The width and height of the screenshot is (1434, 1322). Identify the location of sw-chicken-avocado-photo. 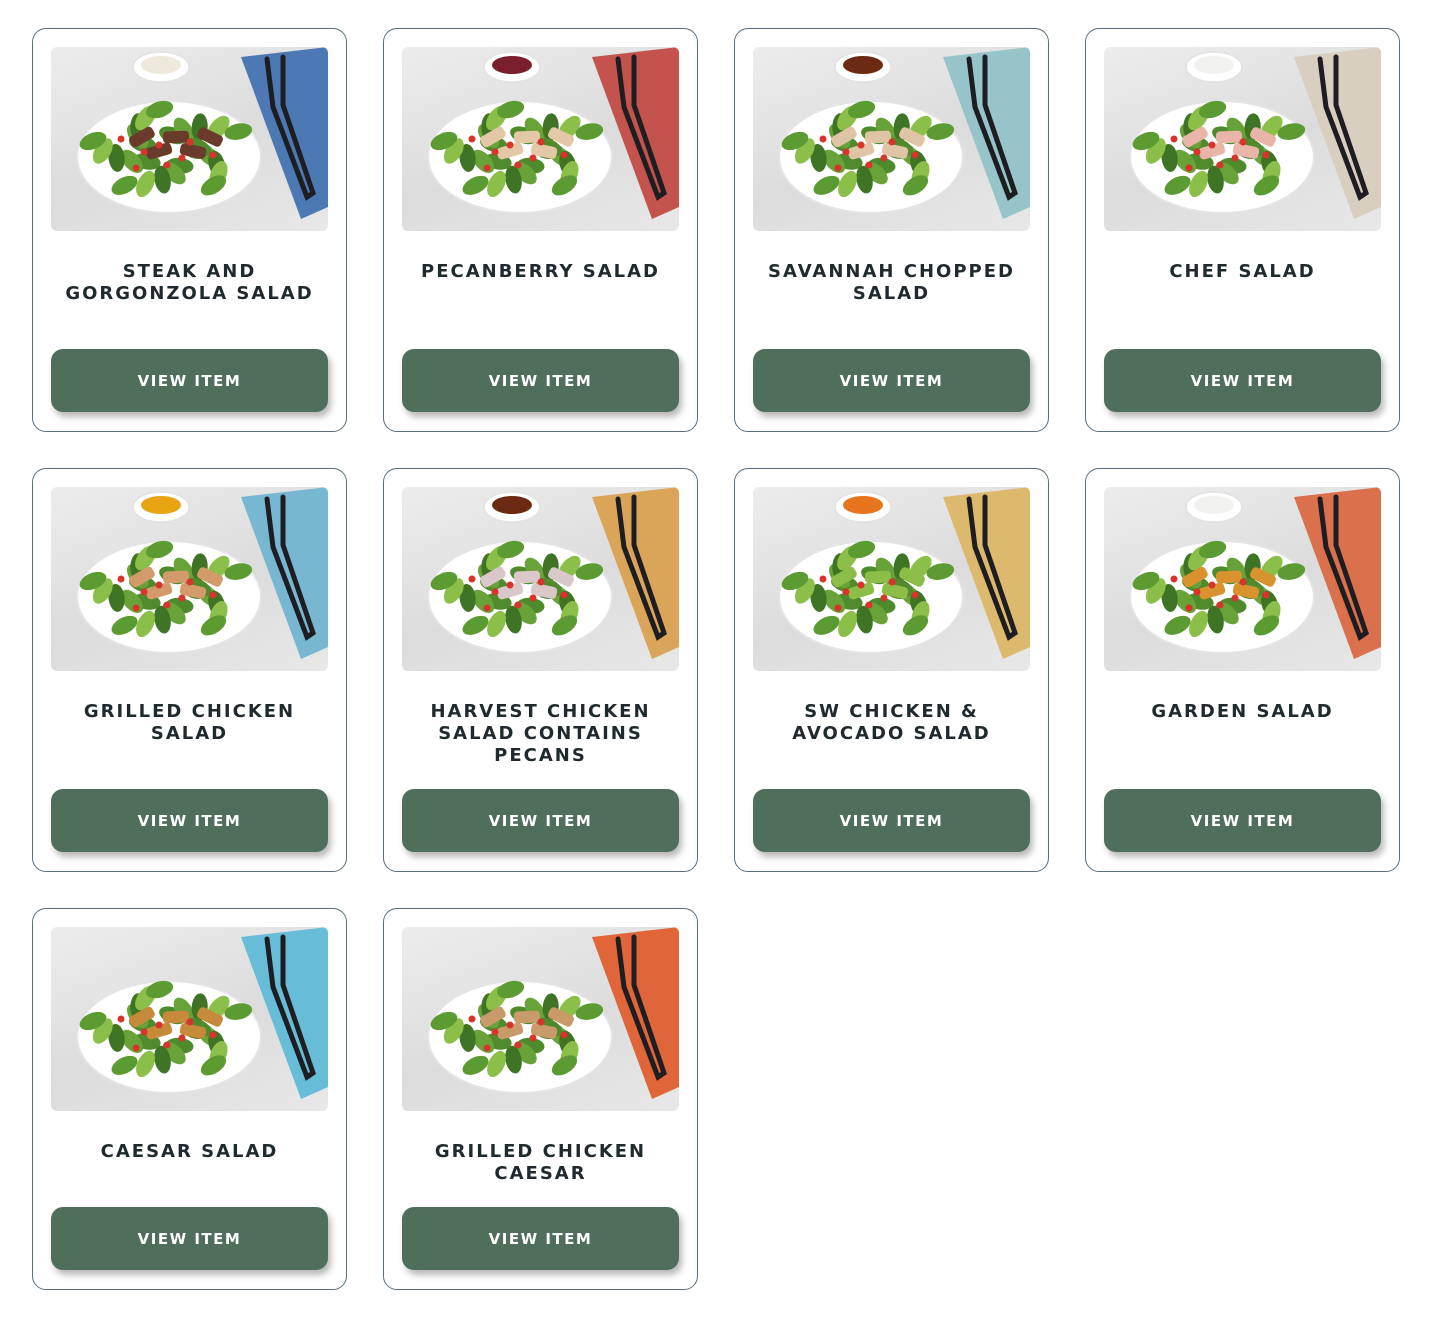
(891, 579).